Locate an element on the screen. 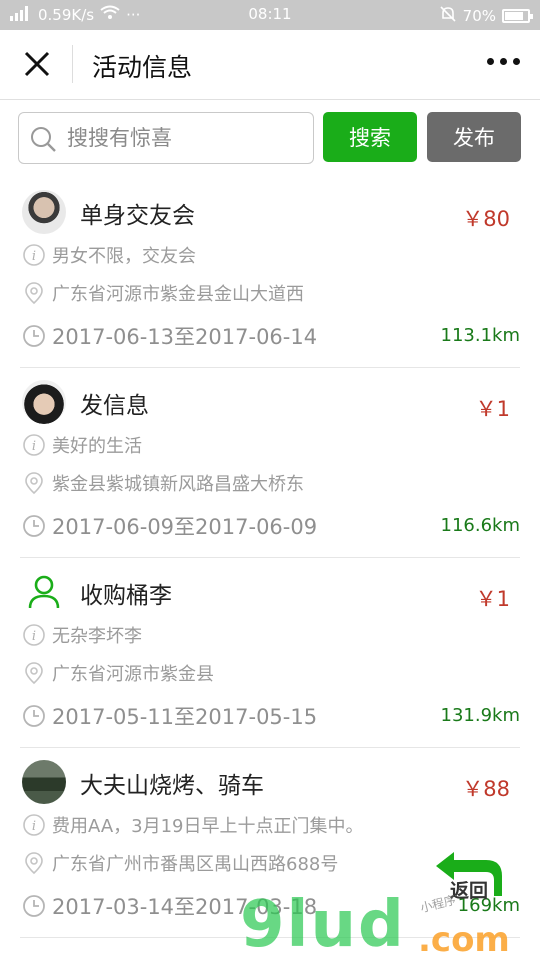 Image resolution: width=540 pixels, height=960 pixels. item-description: 美好的生活 is located at coordinates (97, 446).